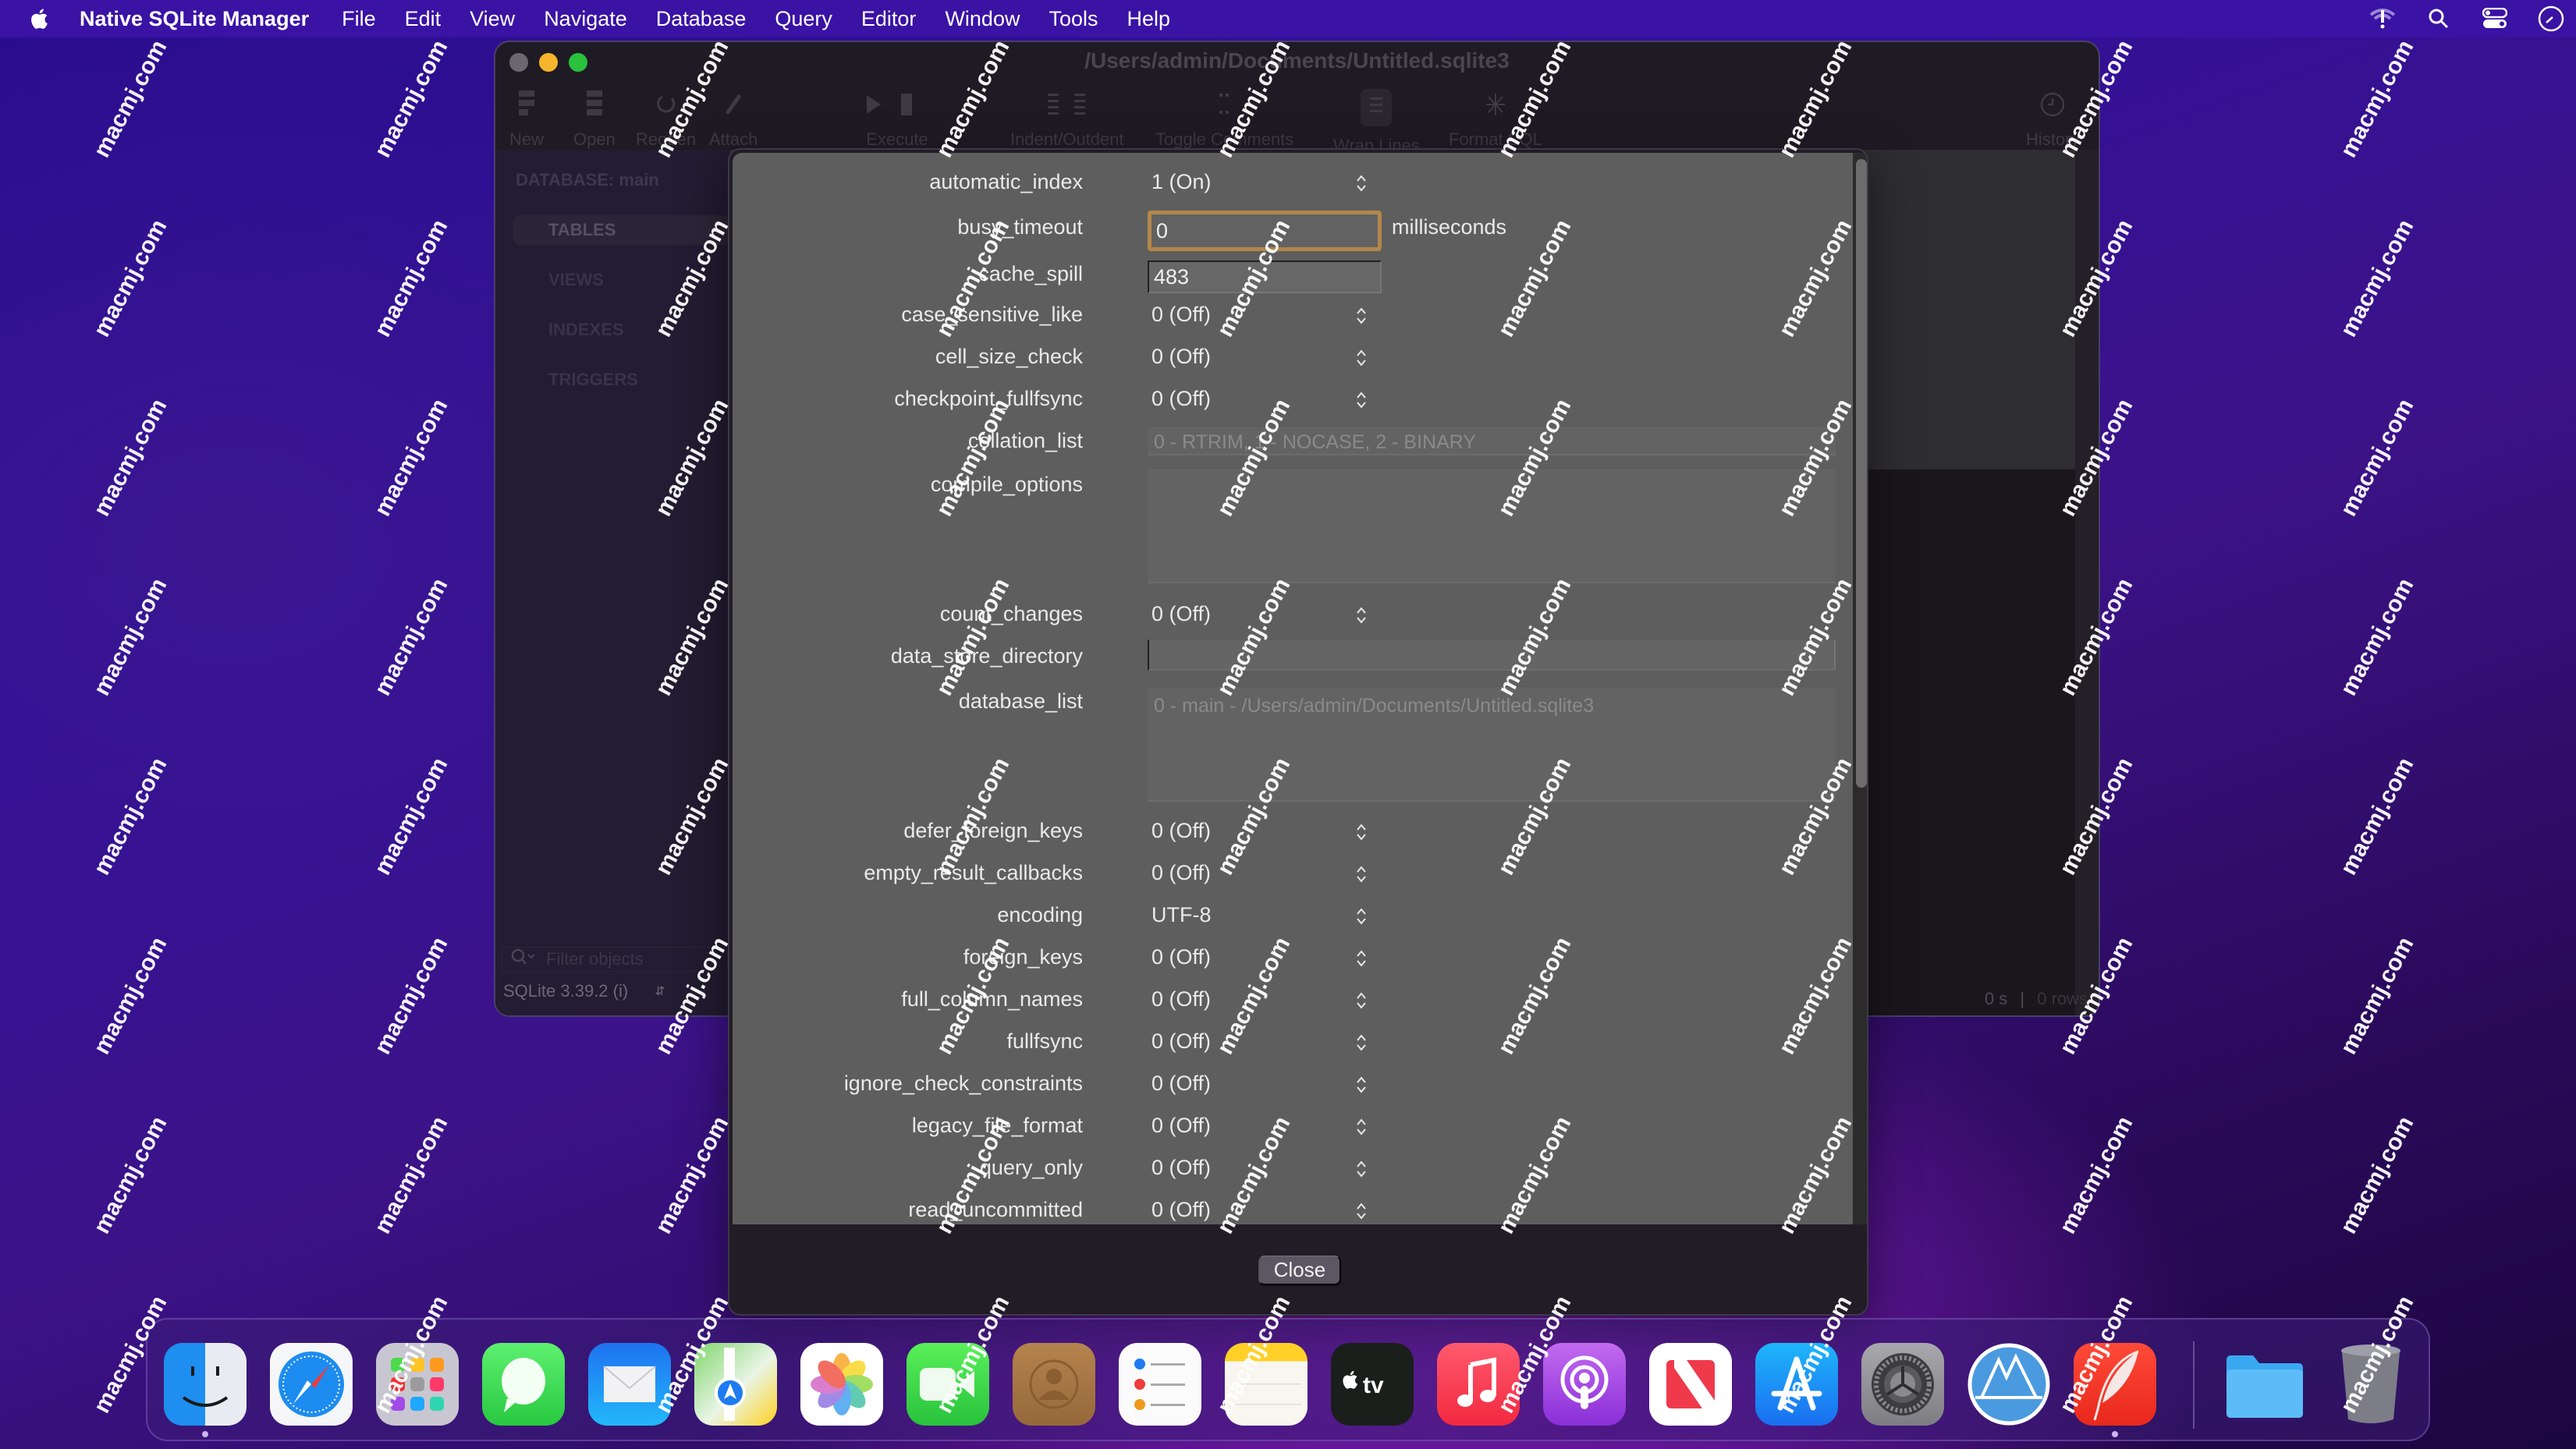 Image resolution: width=2576 pixels, height=1449 pixels. Describe the element at coordinates (1073, 19) in the screenshot. I see `menu-tools: Tools` at that location.